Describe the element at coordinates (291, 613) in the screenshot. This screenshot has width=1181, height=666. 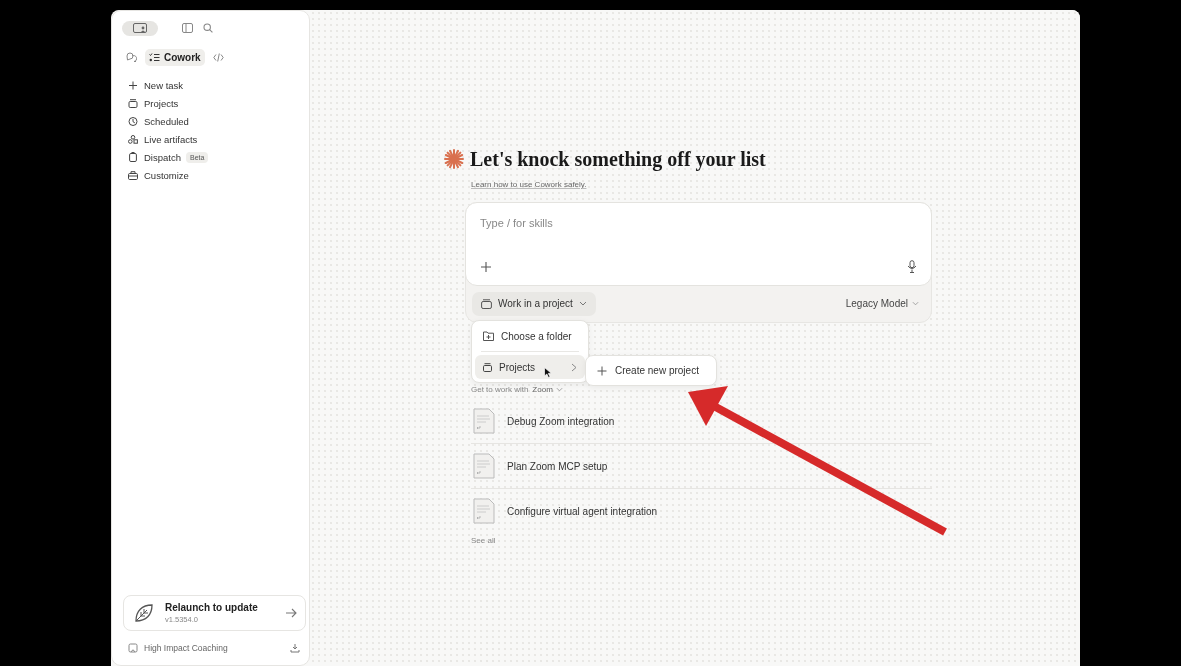
I see `arrow-right-icon` at that location.